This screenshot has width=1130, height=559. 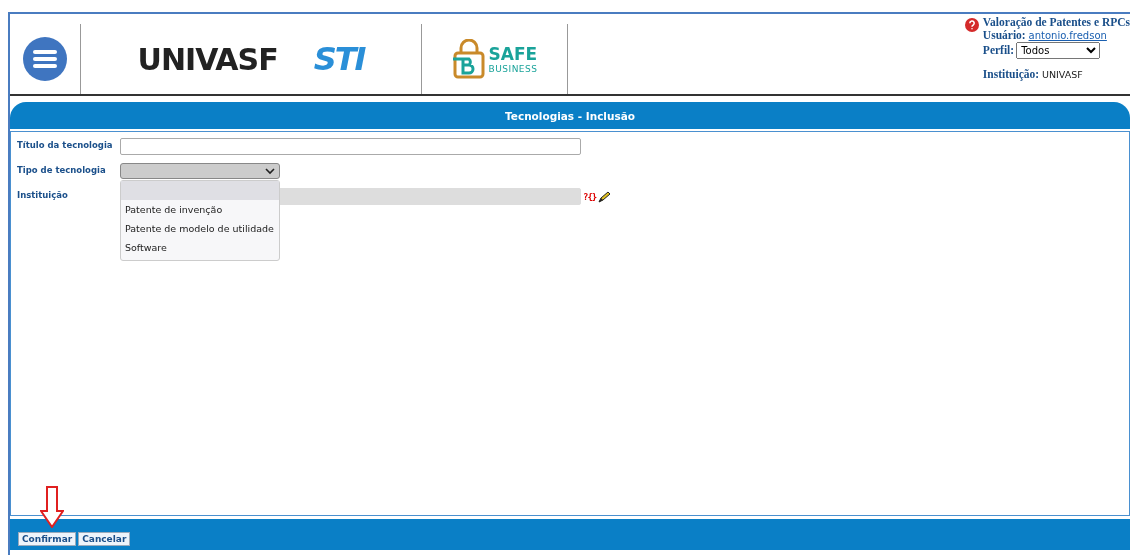 I want to click on dropdown-option: Patente de modelo de utilidade, so click(x=200, y=228).